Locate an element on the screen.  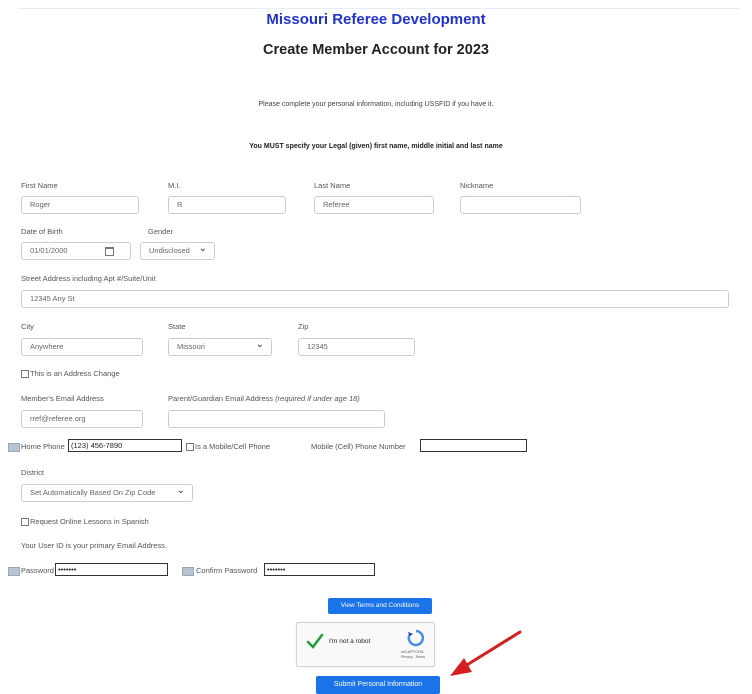
site-title: Missouri Referee Development is located at coordinates (376, 19).